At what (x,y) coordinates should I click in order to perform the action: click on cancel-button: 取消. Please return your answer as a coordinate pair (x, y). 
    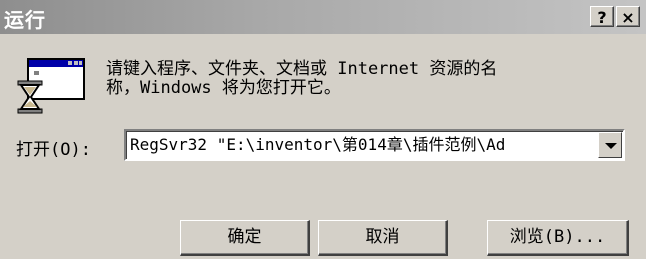
    Looking at the image, I should click on (383, 238).